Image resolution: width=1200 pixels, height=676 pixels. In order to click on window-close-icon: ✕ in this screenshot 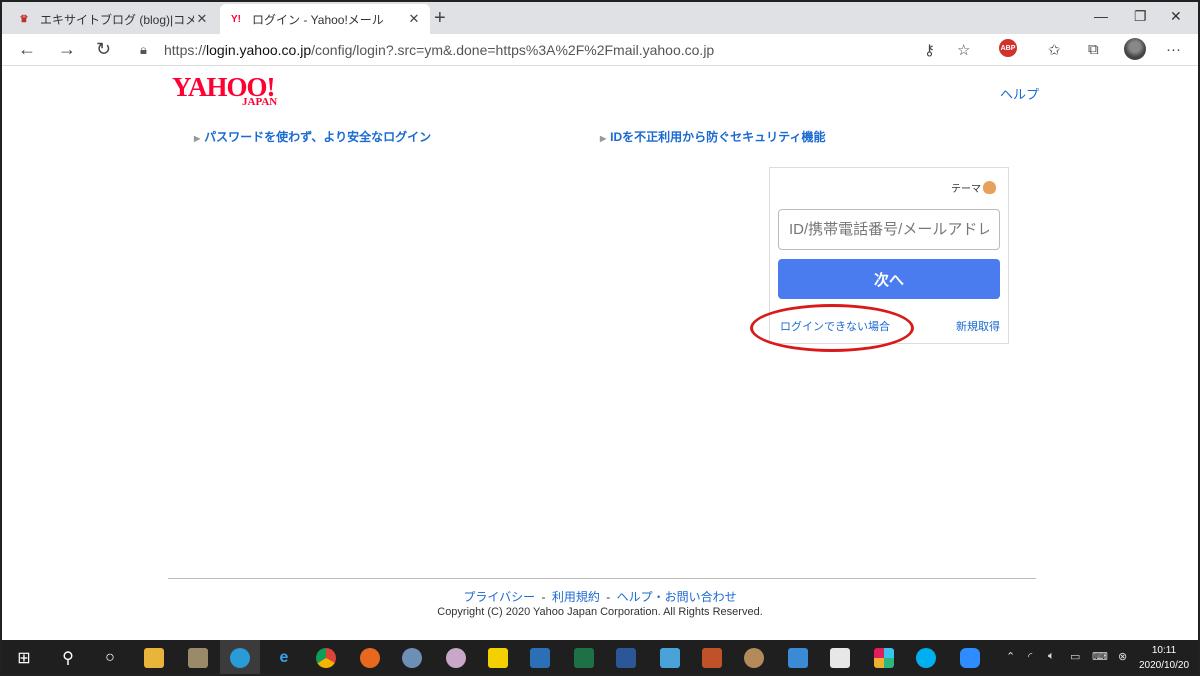, I will do `click(1176, 16)`.